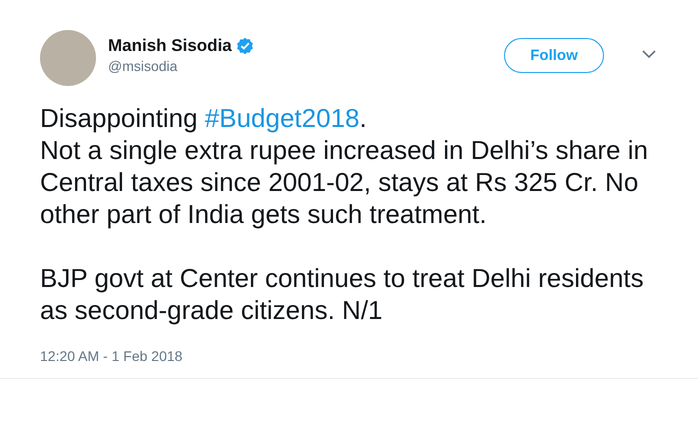 This screenshot has height=430, width=698. I want to click on tweet-text: Disappointing #Budget2018., so click(204, 118).